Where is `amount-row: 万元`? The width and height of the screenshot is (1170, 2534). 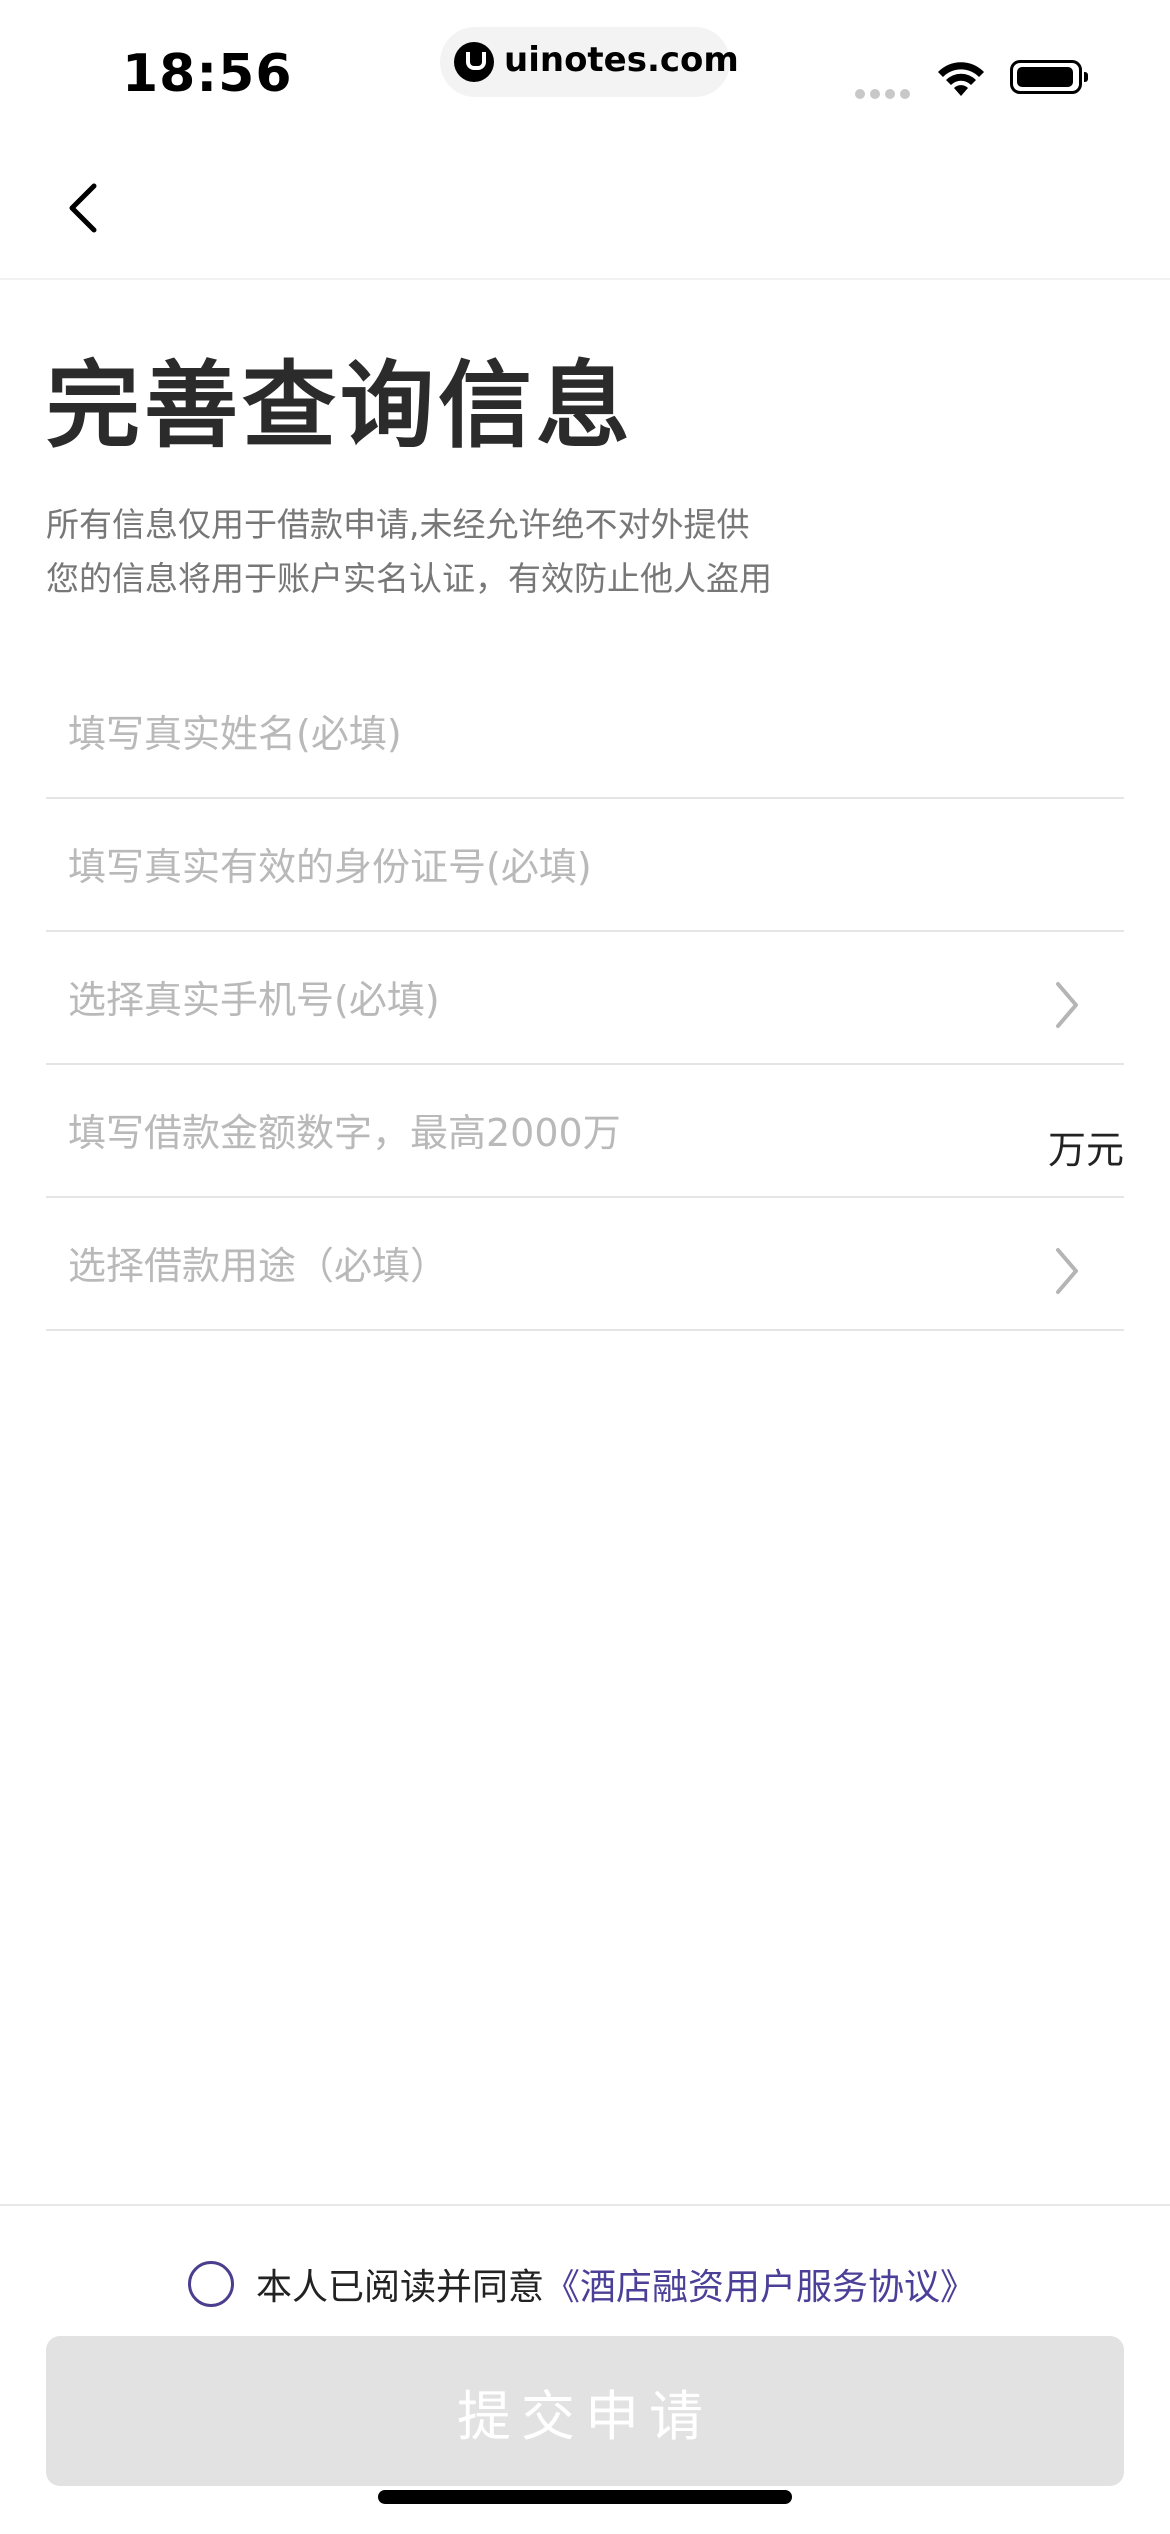 amount-row: 万元 is located at coordinates (585, 1131).